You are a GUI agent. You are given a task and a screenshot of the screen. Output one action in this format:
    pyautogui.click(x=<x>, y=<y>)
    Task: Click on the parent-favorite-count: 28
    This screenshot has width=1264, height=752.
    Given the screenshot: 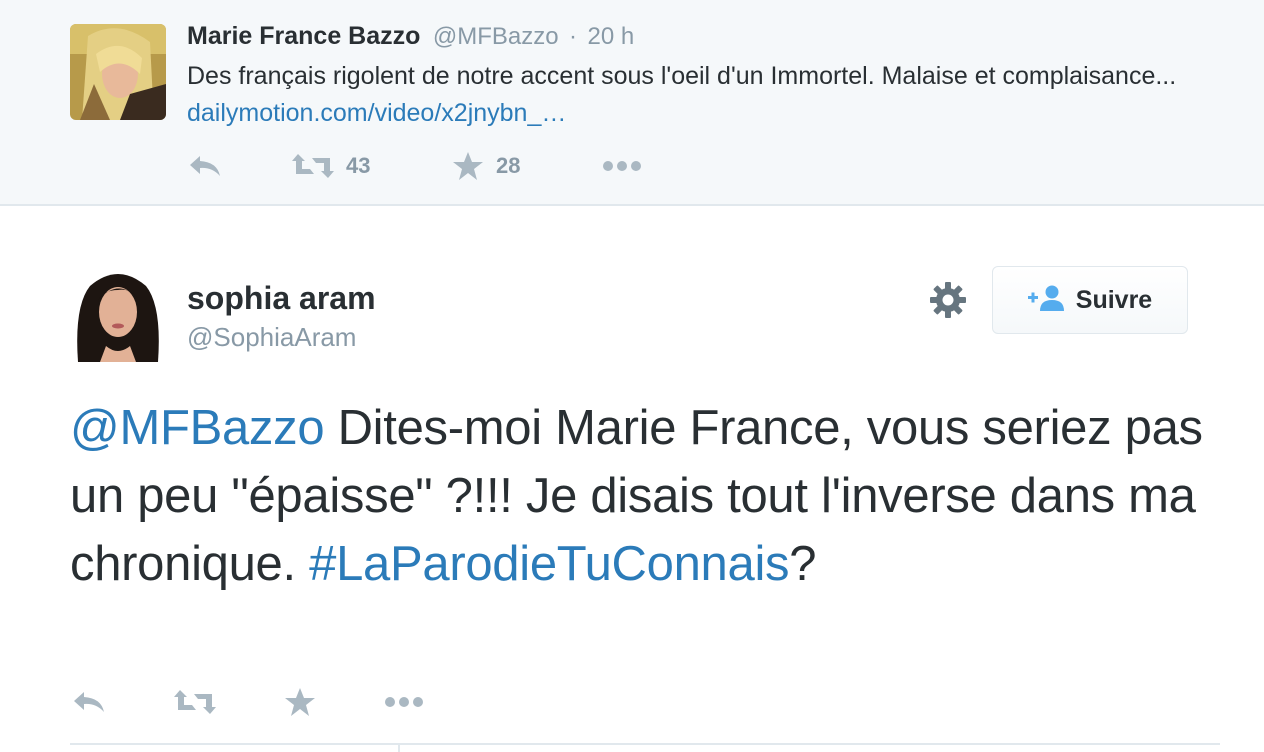 What is the action you would take?
    pyautogui.click(x=508, y=165)
    